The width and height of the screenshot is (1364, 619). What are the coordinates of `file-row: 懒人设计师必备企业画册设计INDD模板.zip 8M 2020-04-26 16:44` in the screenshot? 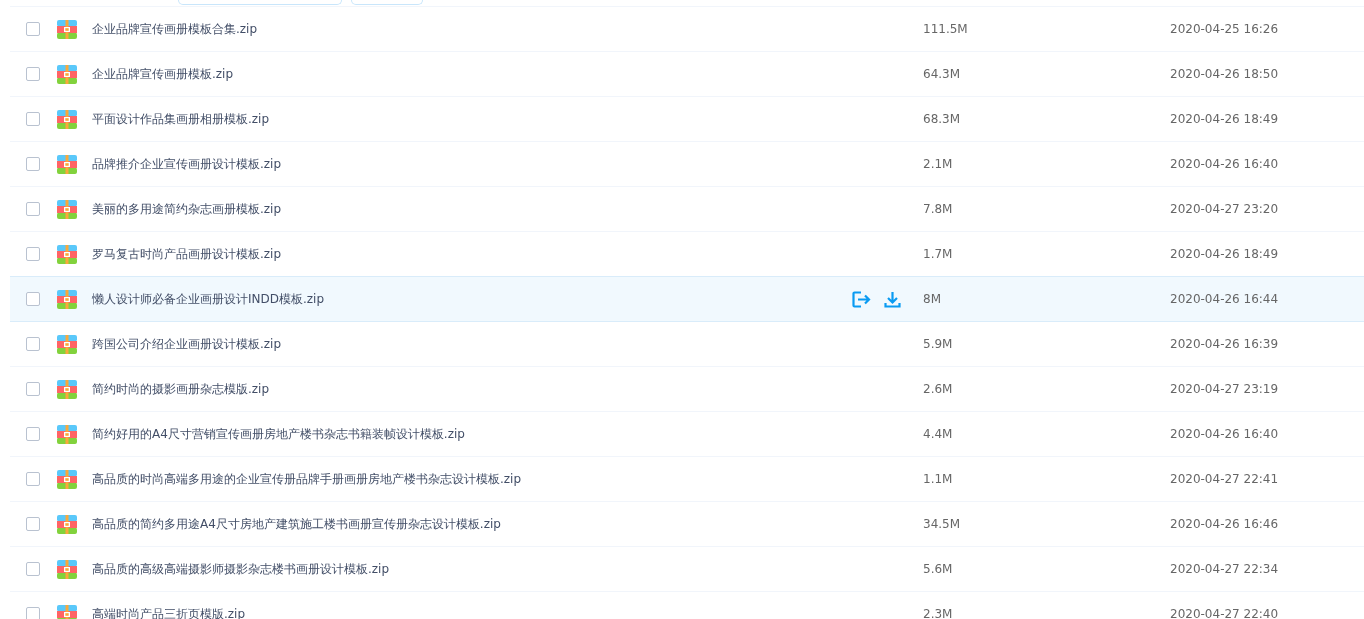 It's located at (687, 299).